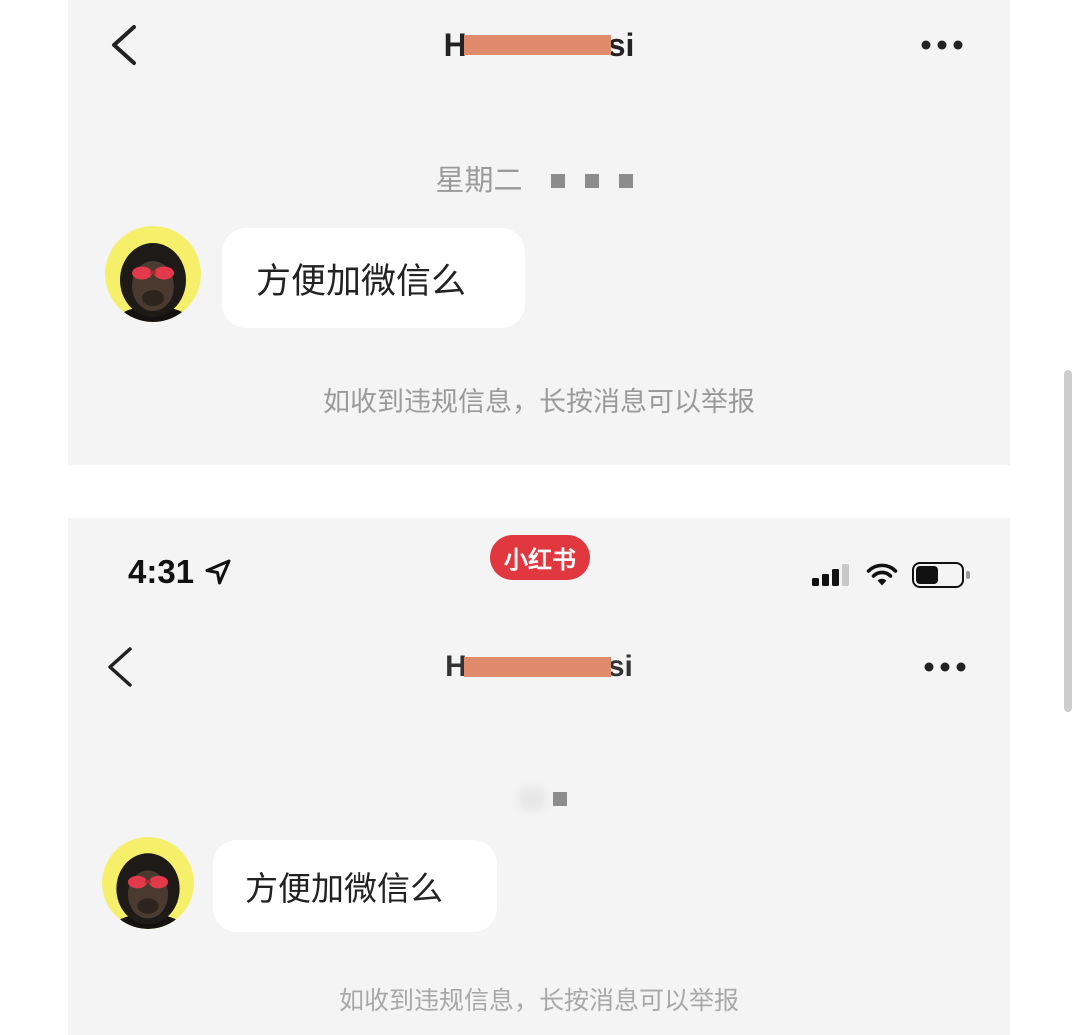 The image size is (1080, 1035). I want to click on scrollbar, so click(1068, 541).